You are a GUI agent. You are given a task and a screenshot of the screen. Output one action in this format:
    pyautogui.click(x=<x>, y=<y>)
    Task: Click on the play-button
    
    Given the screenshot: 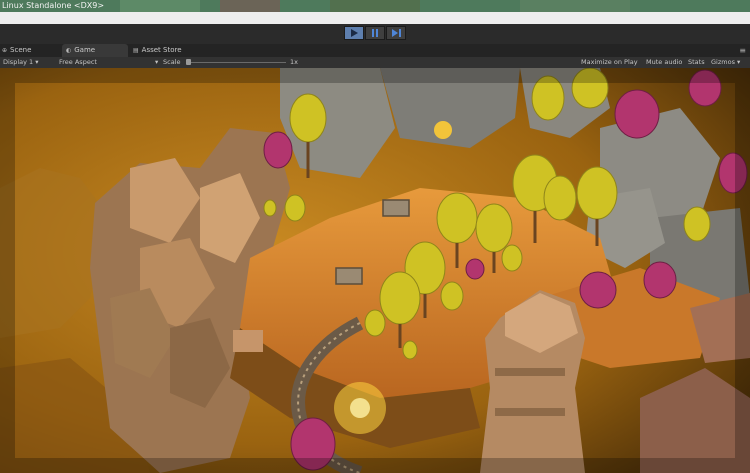 What is the action you would take?
    pyautogui.click(x=354, y=33)
    